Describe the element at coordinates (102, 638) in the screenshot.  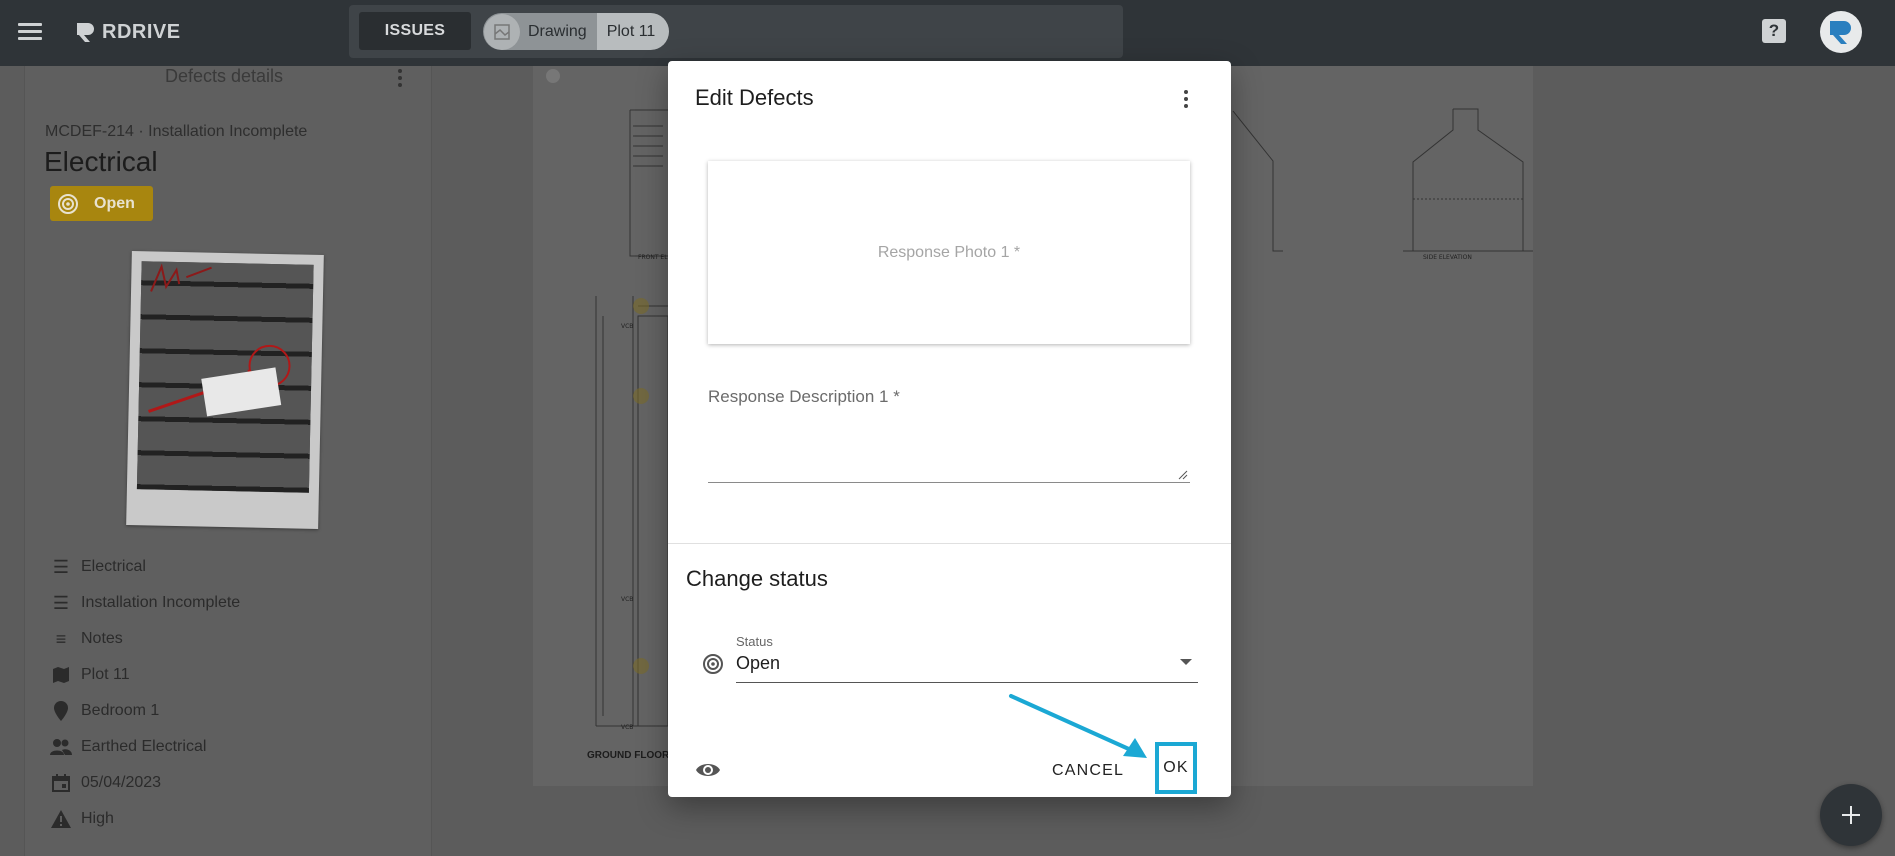
I see `prop-label: Notes` at that location.